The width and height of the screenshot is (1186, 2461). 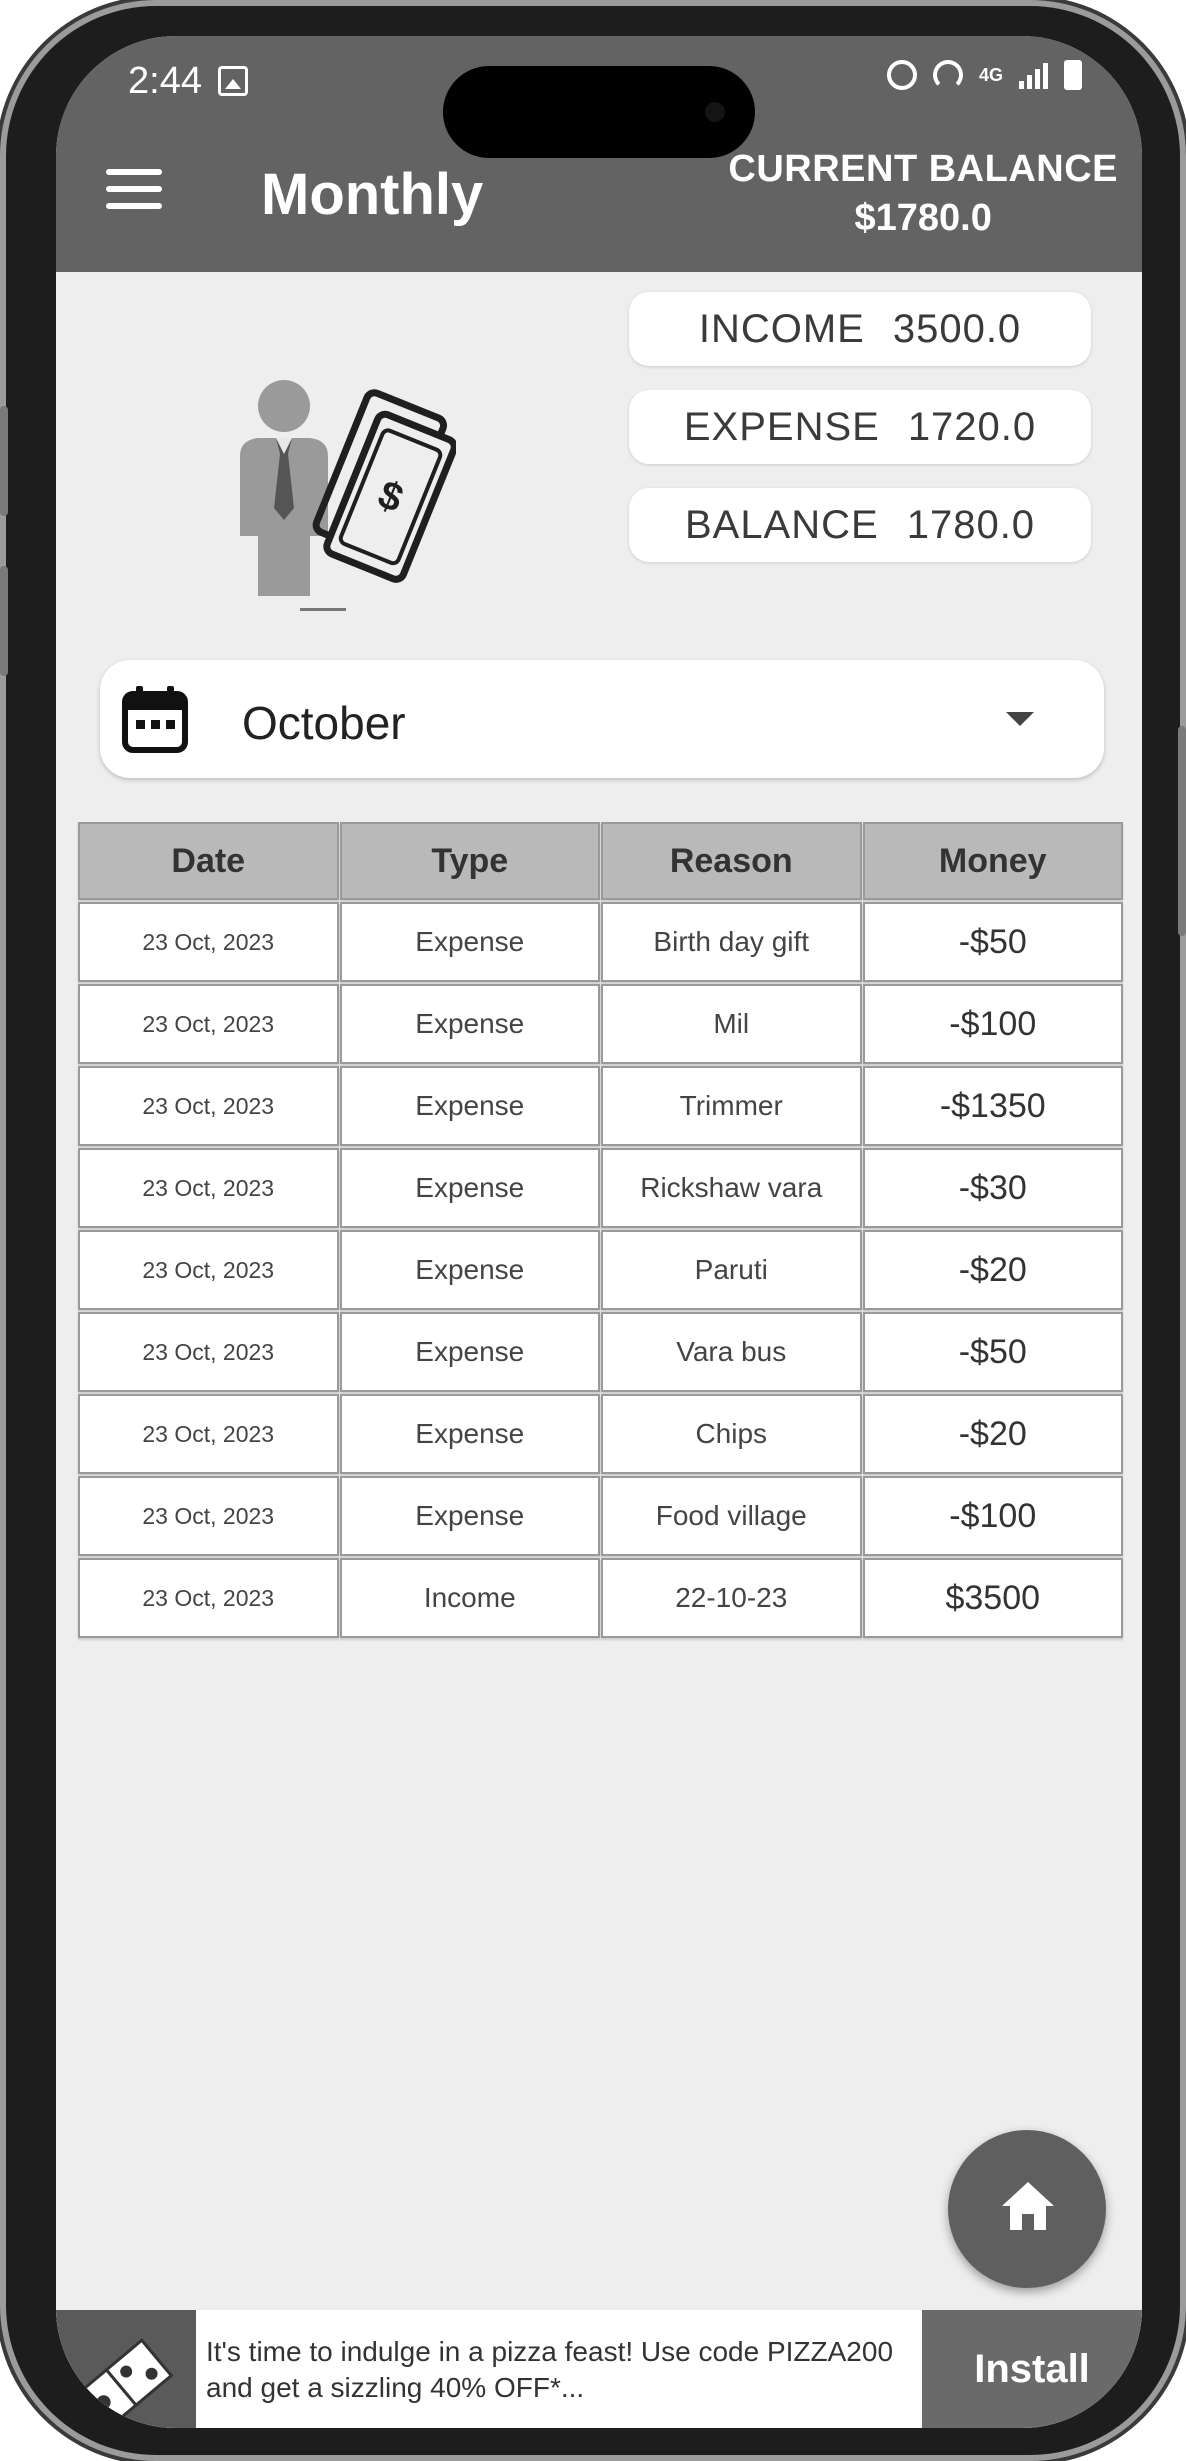 What do you see at coordinates (947, 75) in the screenshot?
I see `hotspot-icon` at bounding box center [947, 75].